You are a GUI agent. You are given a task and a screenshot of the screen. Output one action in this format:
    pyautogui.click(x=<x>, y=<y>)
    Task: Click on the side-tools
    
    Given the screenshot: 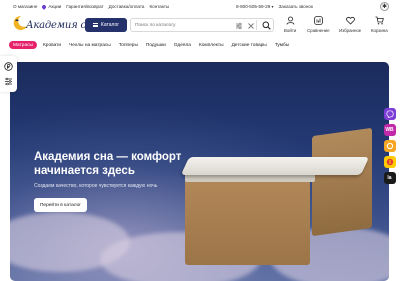 What is the action you would take?
    pyautogui.click(x=8, y=74)
    